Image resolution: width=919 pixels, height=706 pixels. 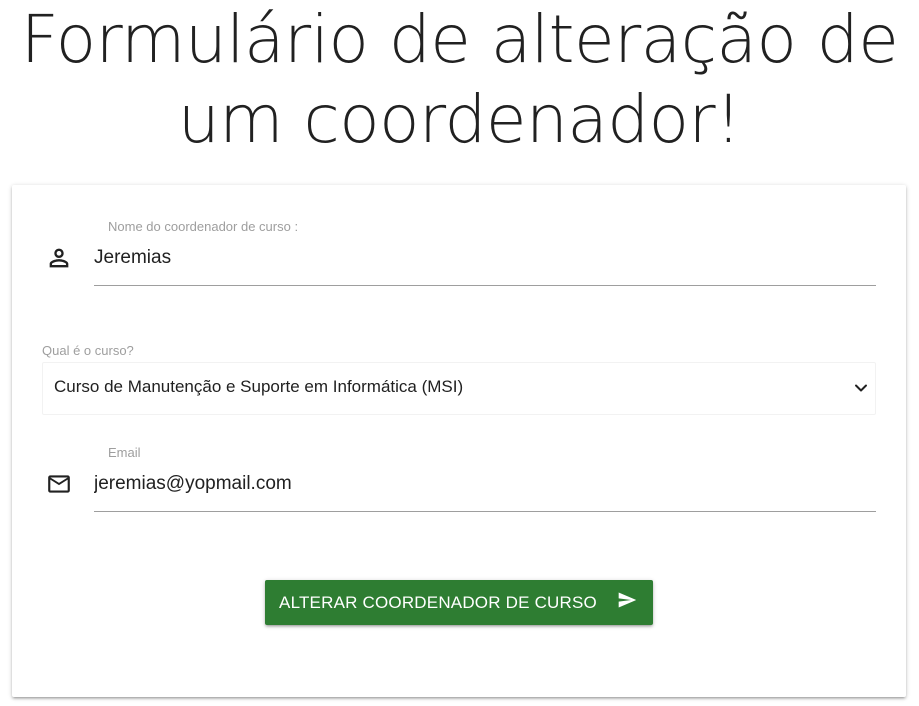 What do you see at coordinates (459, 119) in the screenshot?
I see `page-title-line-2: um coordenador!` at bounding box center [459, 119].